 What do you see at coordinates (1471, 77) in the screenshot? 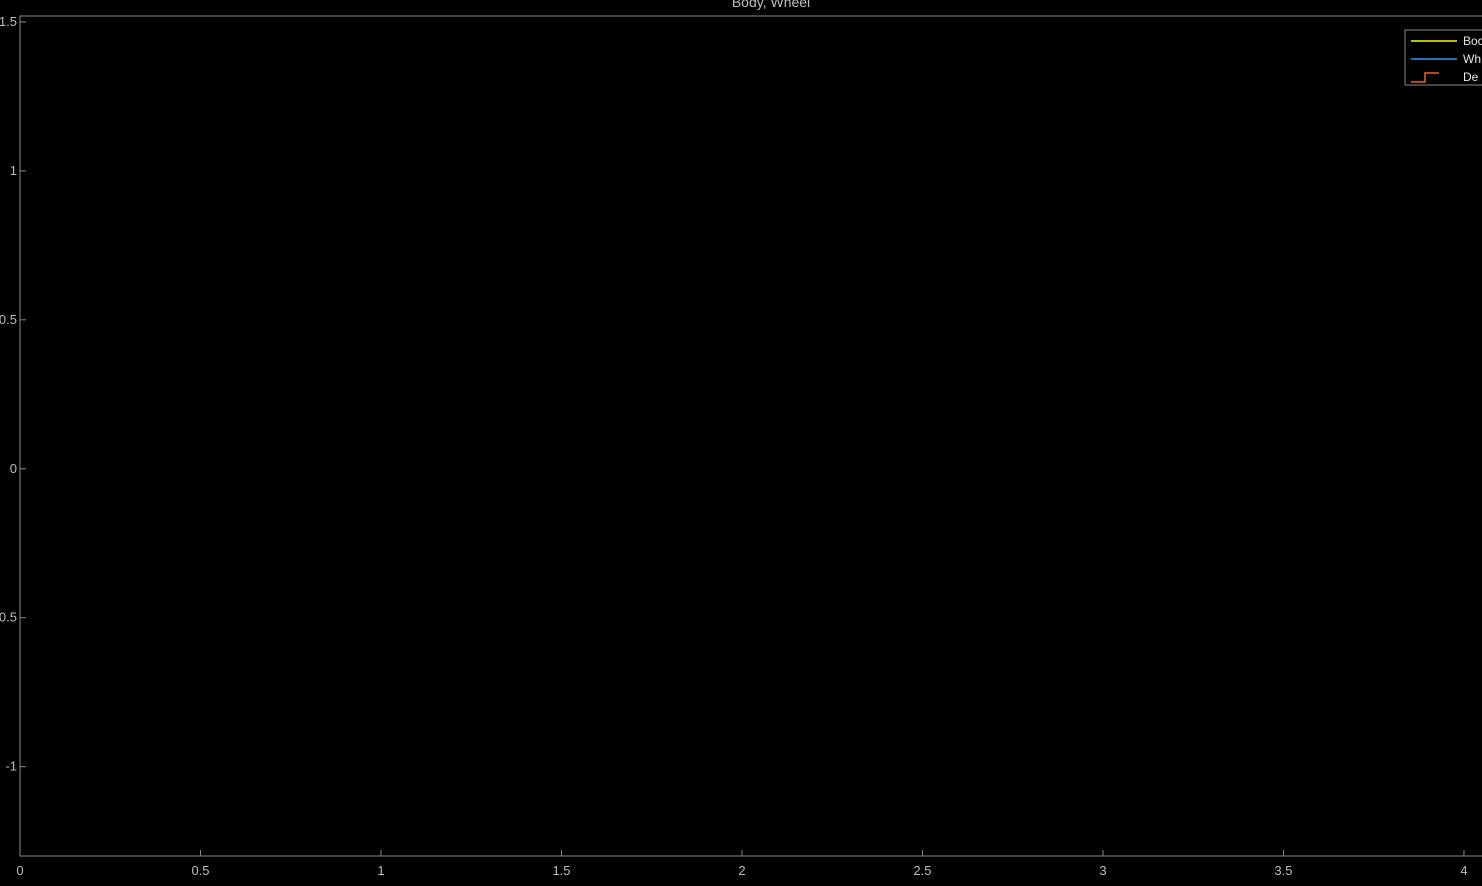
I see `legend-label: De` at bounding box center [1471, 77].